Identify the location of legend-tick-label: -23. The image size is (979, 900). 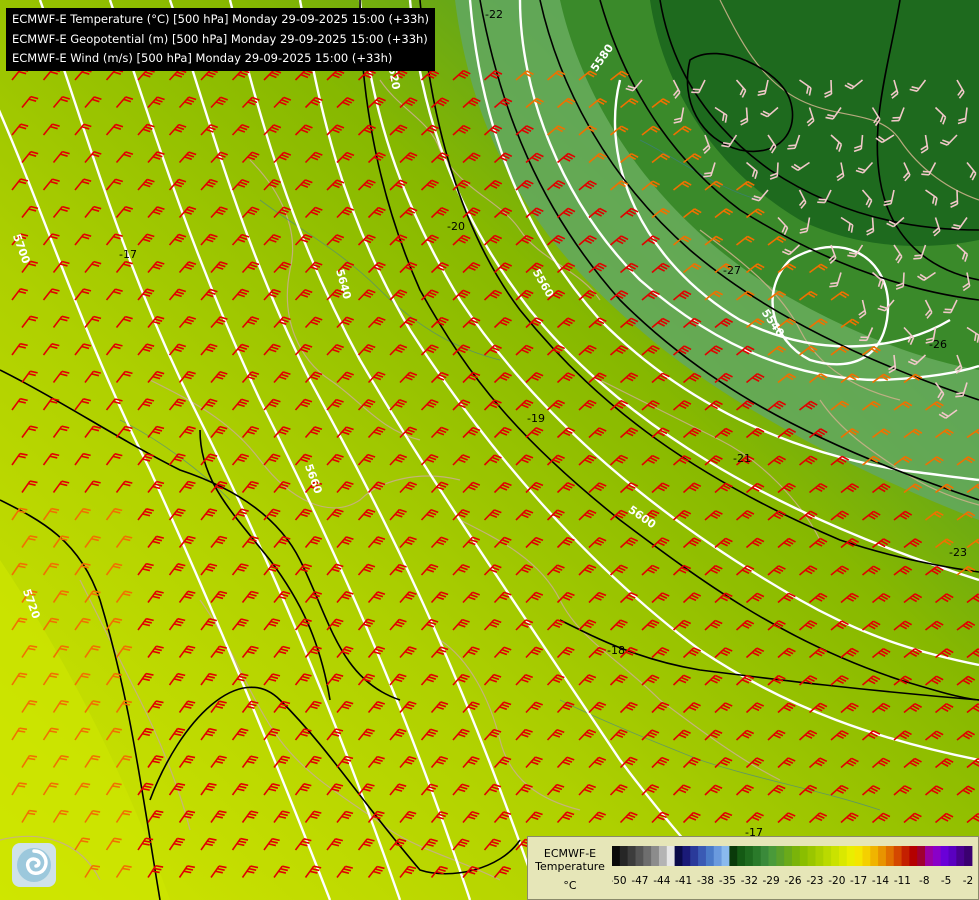
(814, 881).